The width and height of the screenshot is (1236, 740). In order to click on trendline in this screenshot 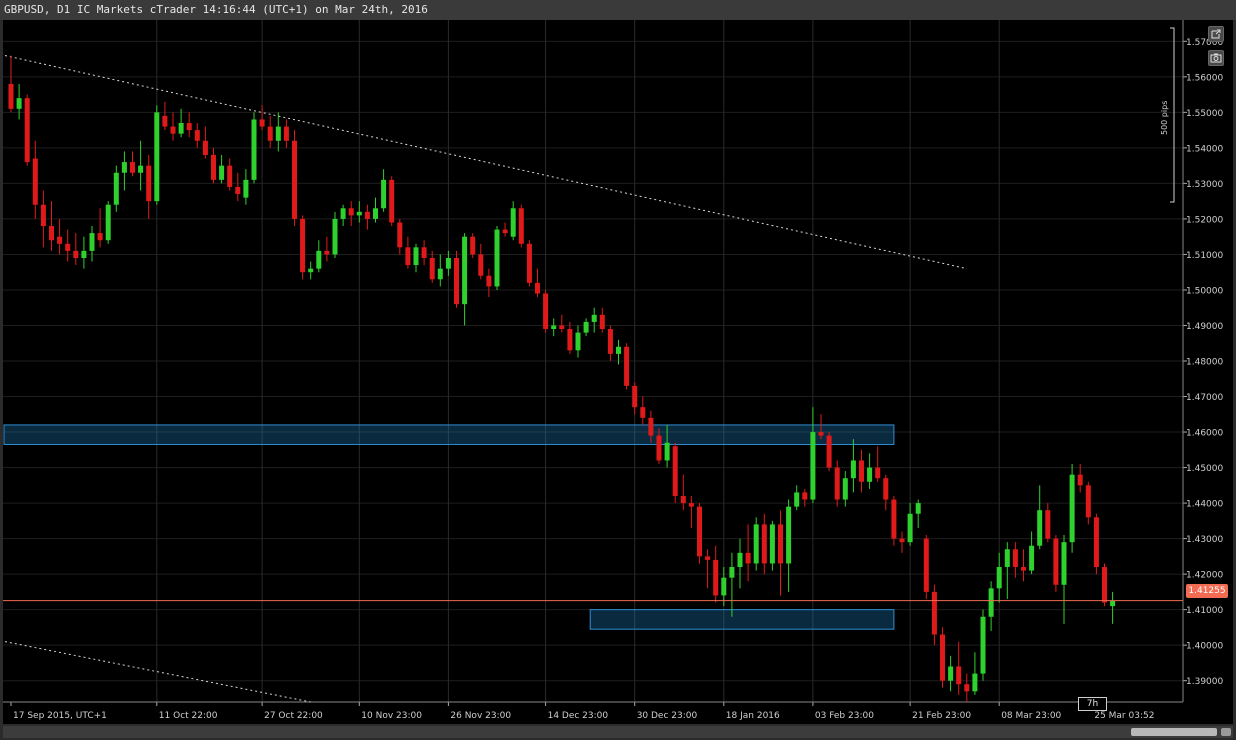, I will do `click(157, 672)`.